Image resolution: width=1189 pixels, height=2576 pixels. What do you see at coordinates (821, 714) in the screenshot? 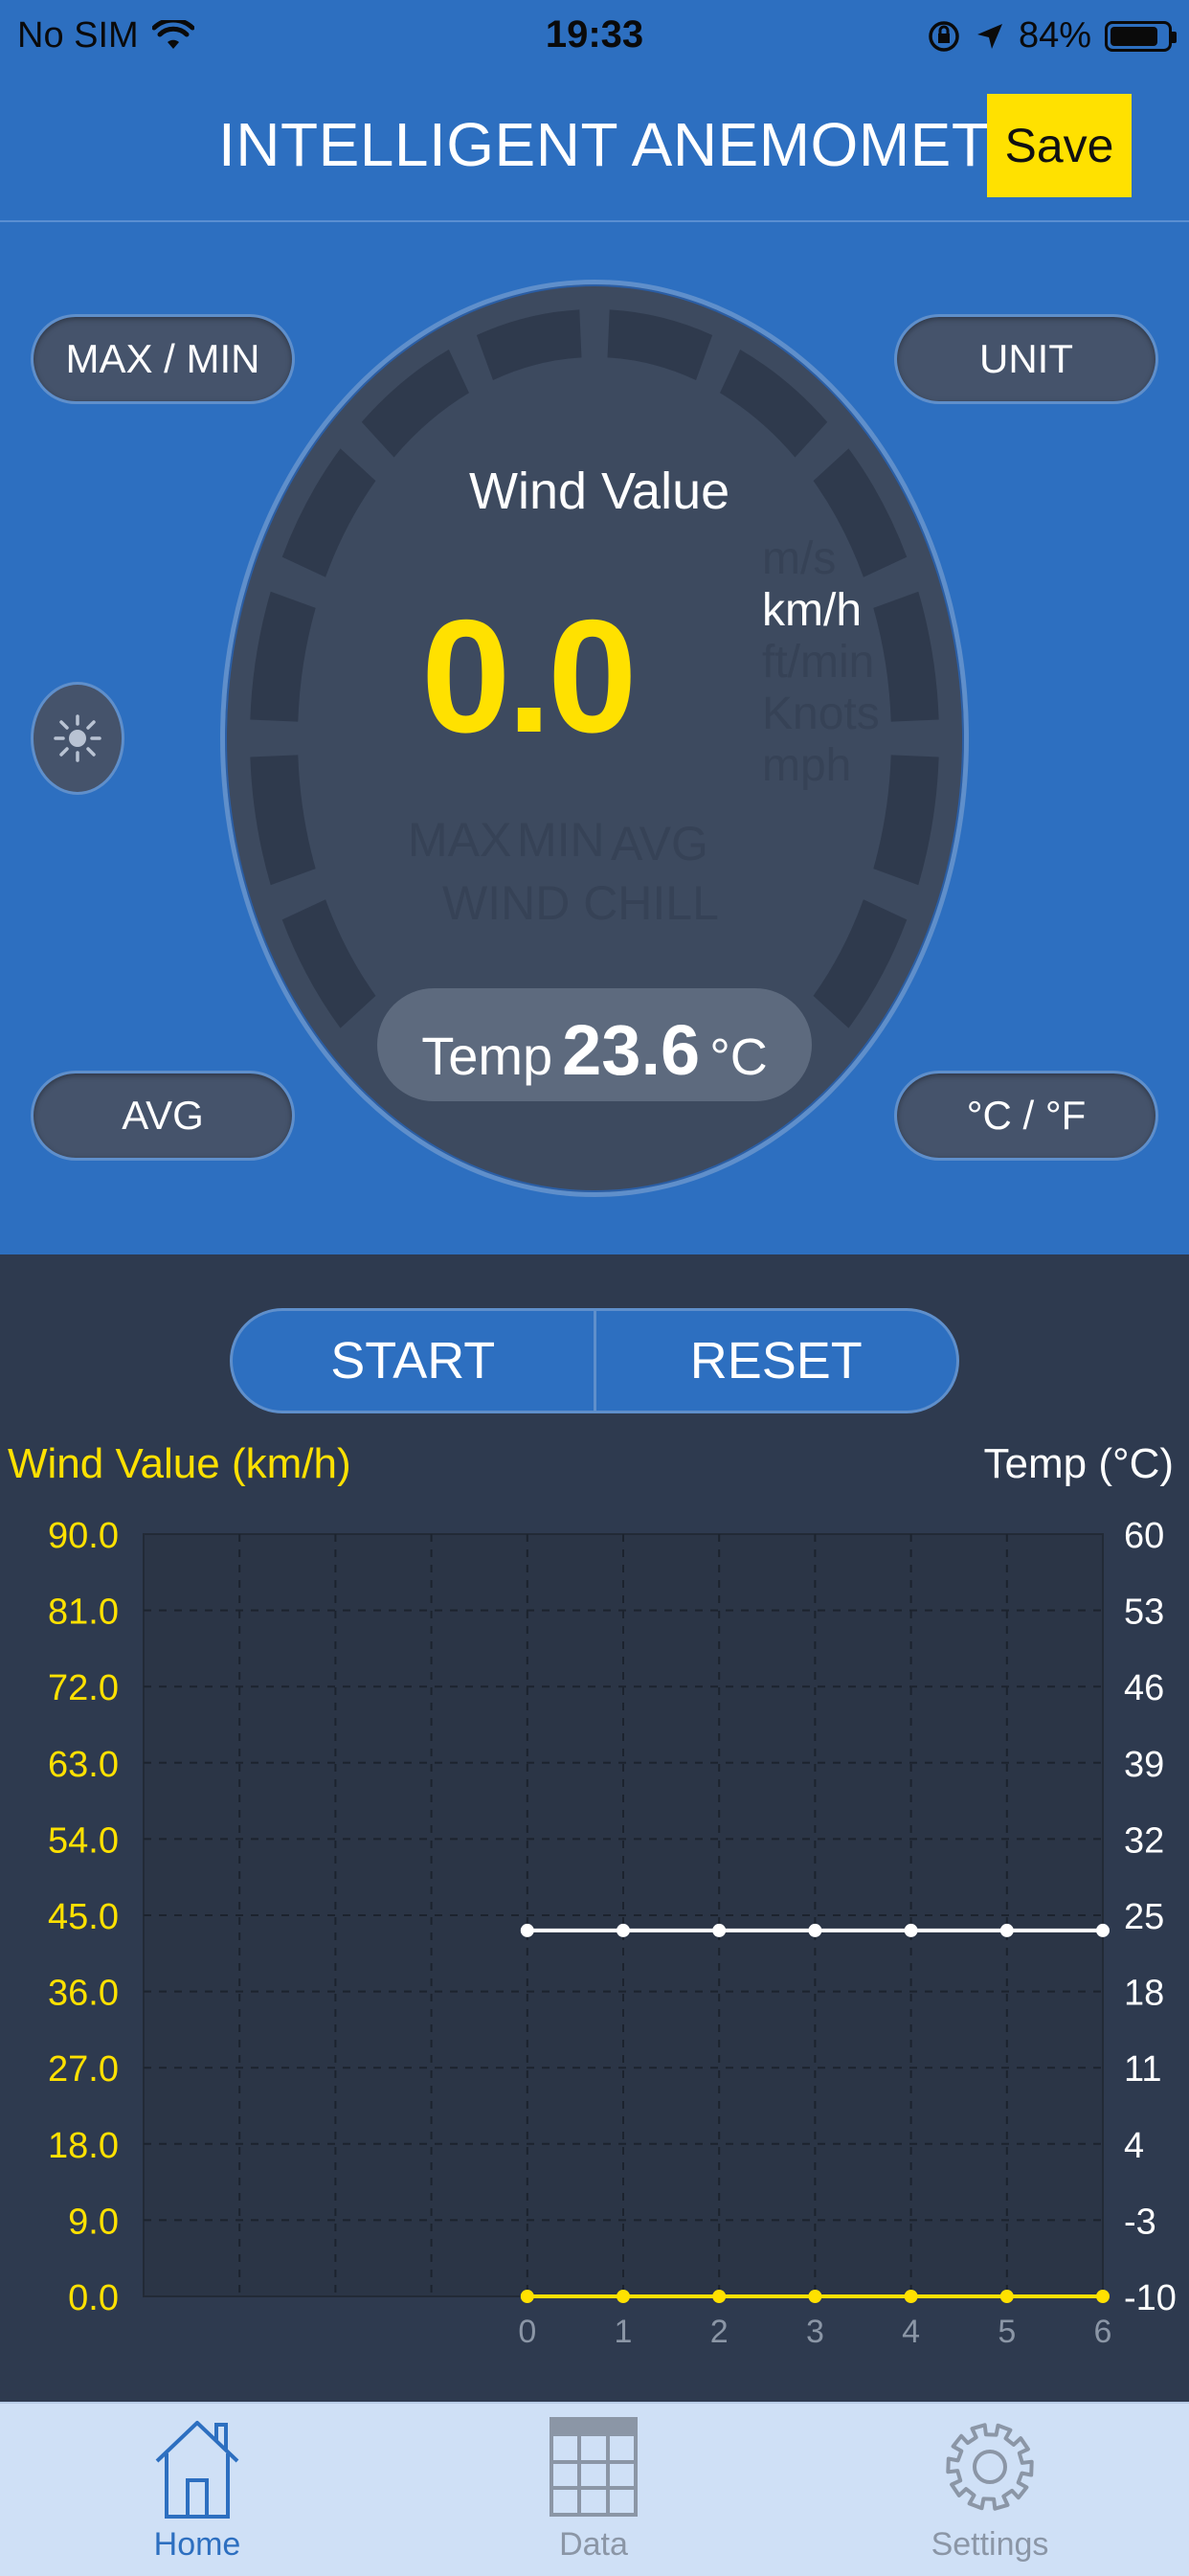
I see `unit-knots: Knots` at bounding box center [821, 714].